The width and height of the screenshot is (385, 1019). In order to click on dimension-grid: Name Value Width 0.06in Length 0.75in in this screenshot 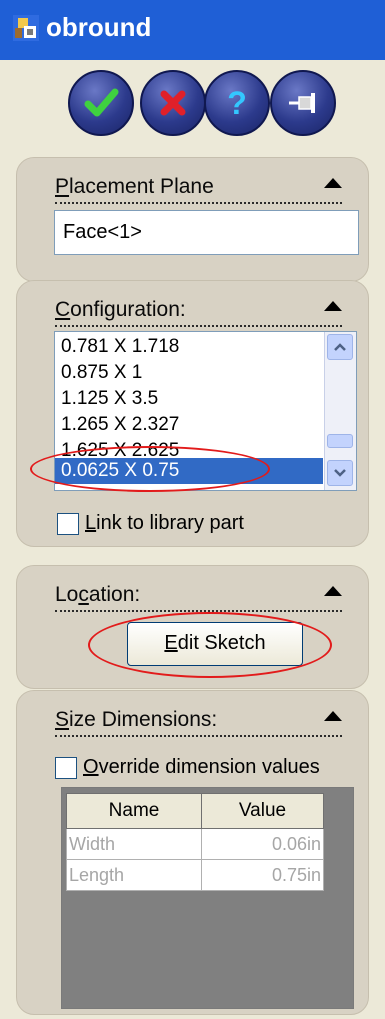, I will do `click(195, 842)`.